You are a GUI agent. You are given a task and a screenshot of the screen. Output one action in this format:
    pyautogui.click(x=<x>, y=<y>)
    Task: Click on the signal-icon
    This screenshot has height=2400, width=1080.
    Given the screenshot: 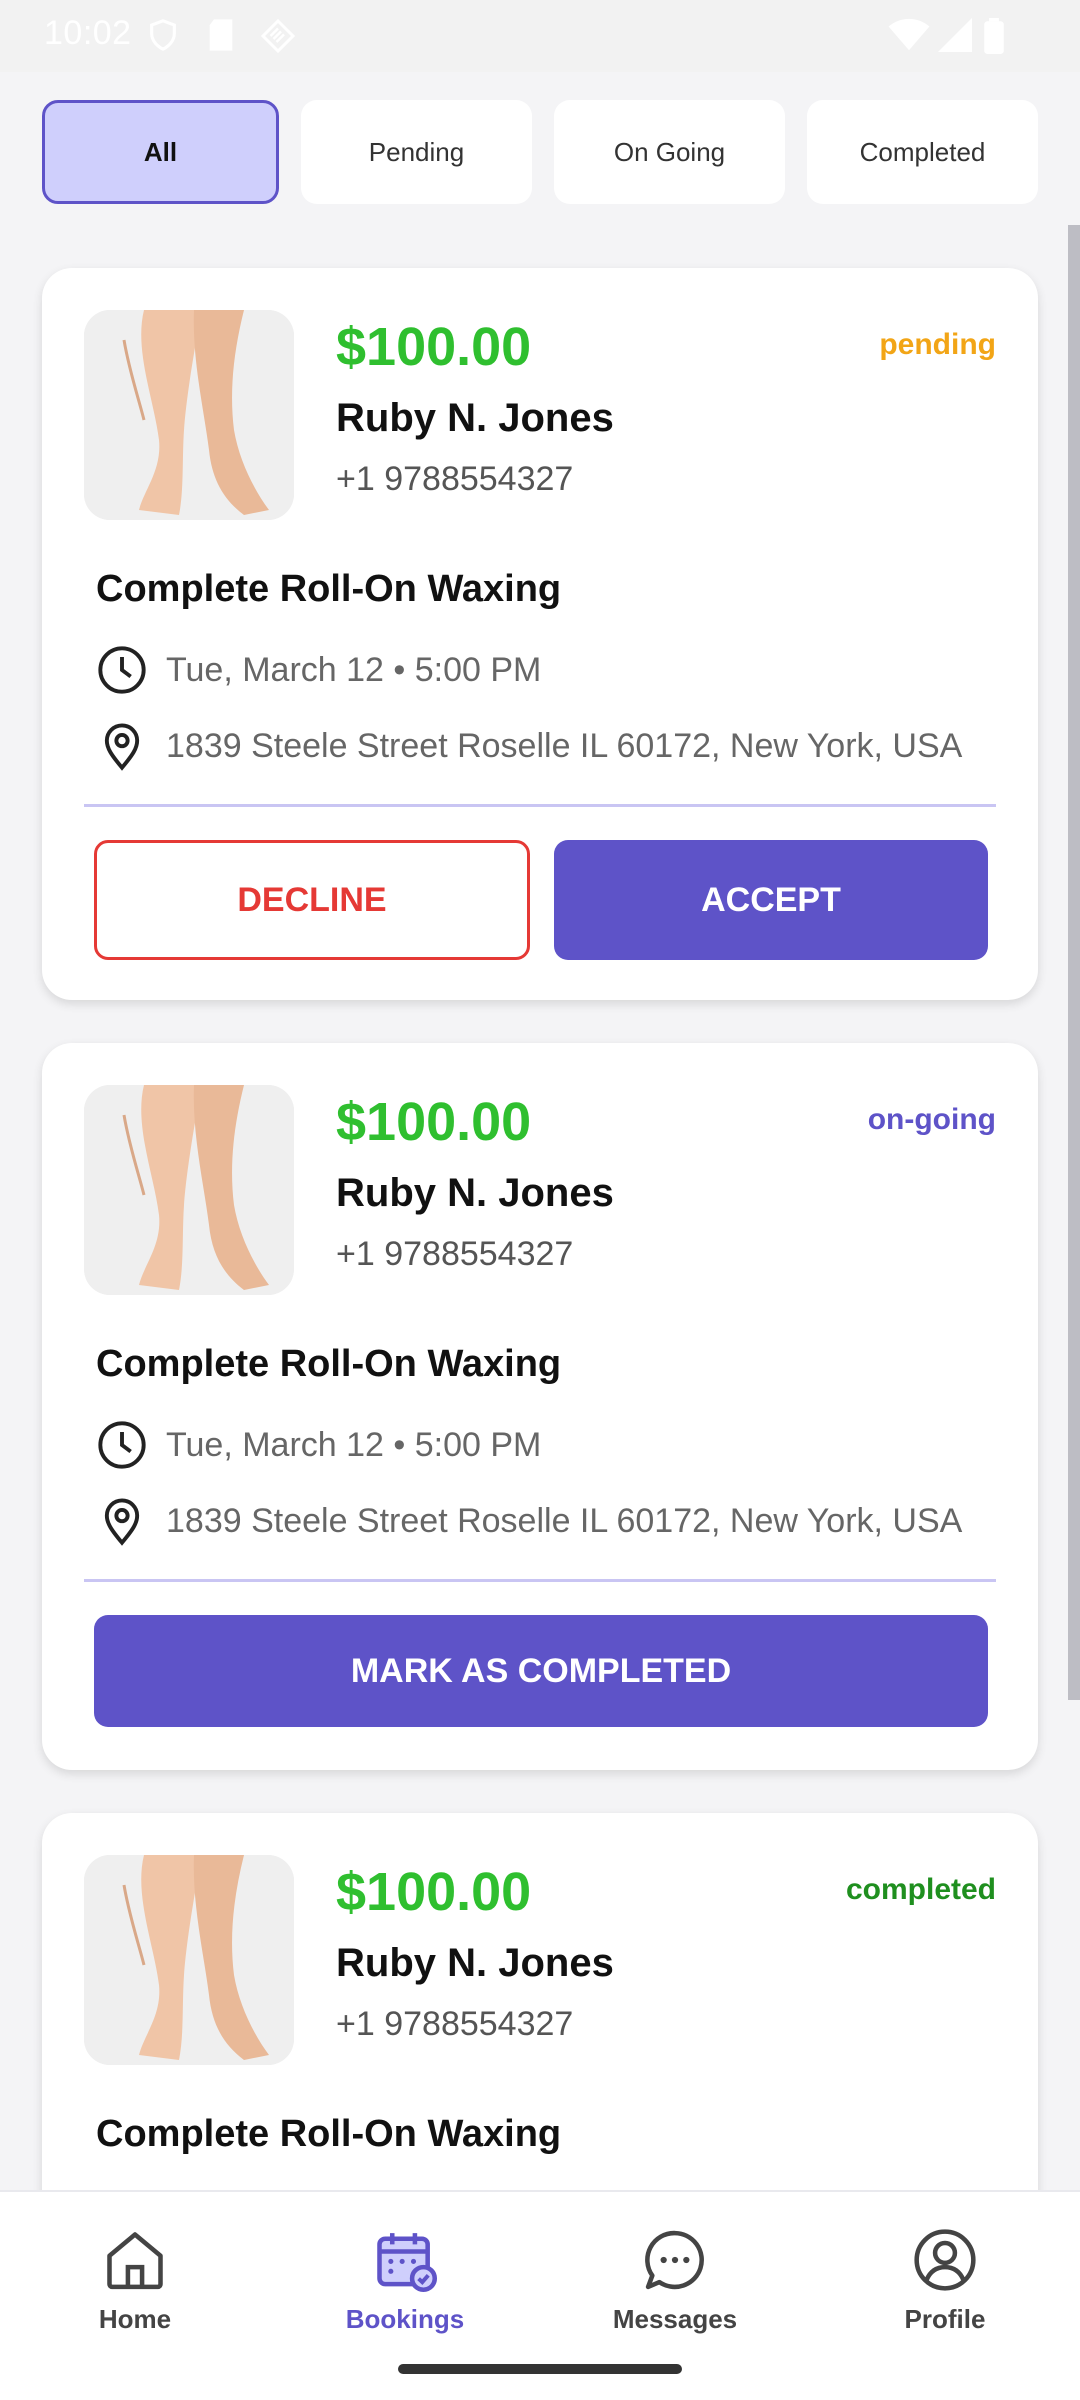 What is the action you would take?
    pyautogui.click(x=955, y=35)
    